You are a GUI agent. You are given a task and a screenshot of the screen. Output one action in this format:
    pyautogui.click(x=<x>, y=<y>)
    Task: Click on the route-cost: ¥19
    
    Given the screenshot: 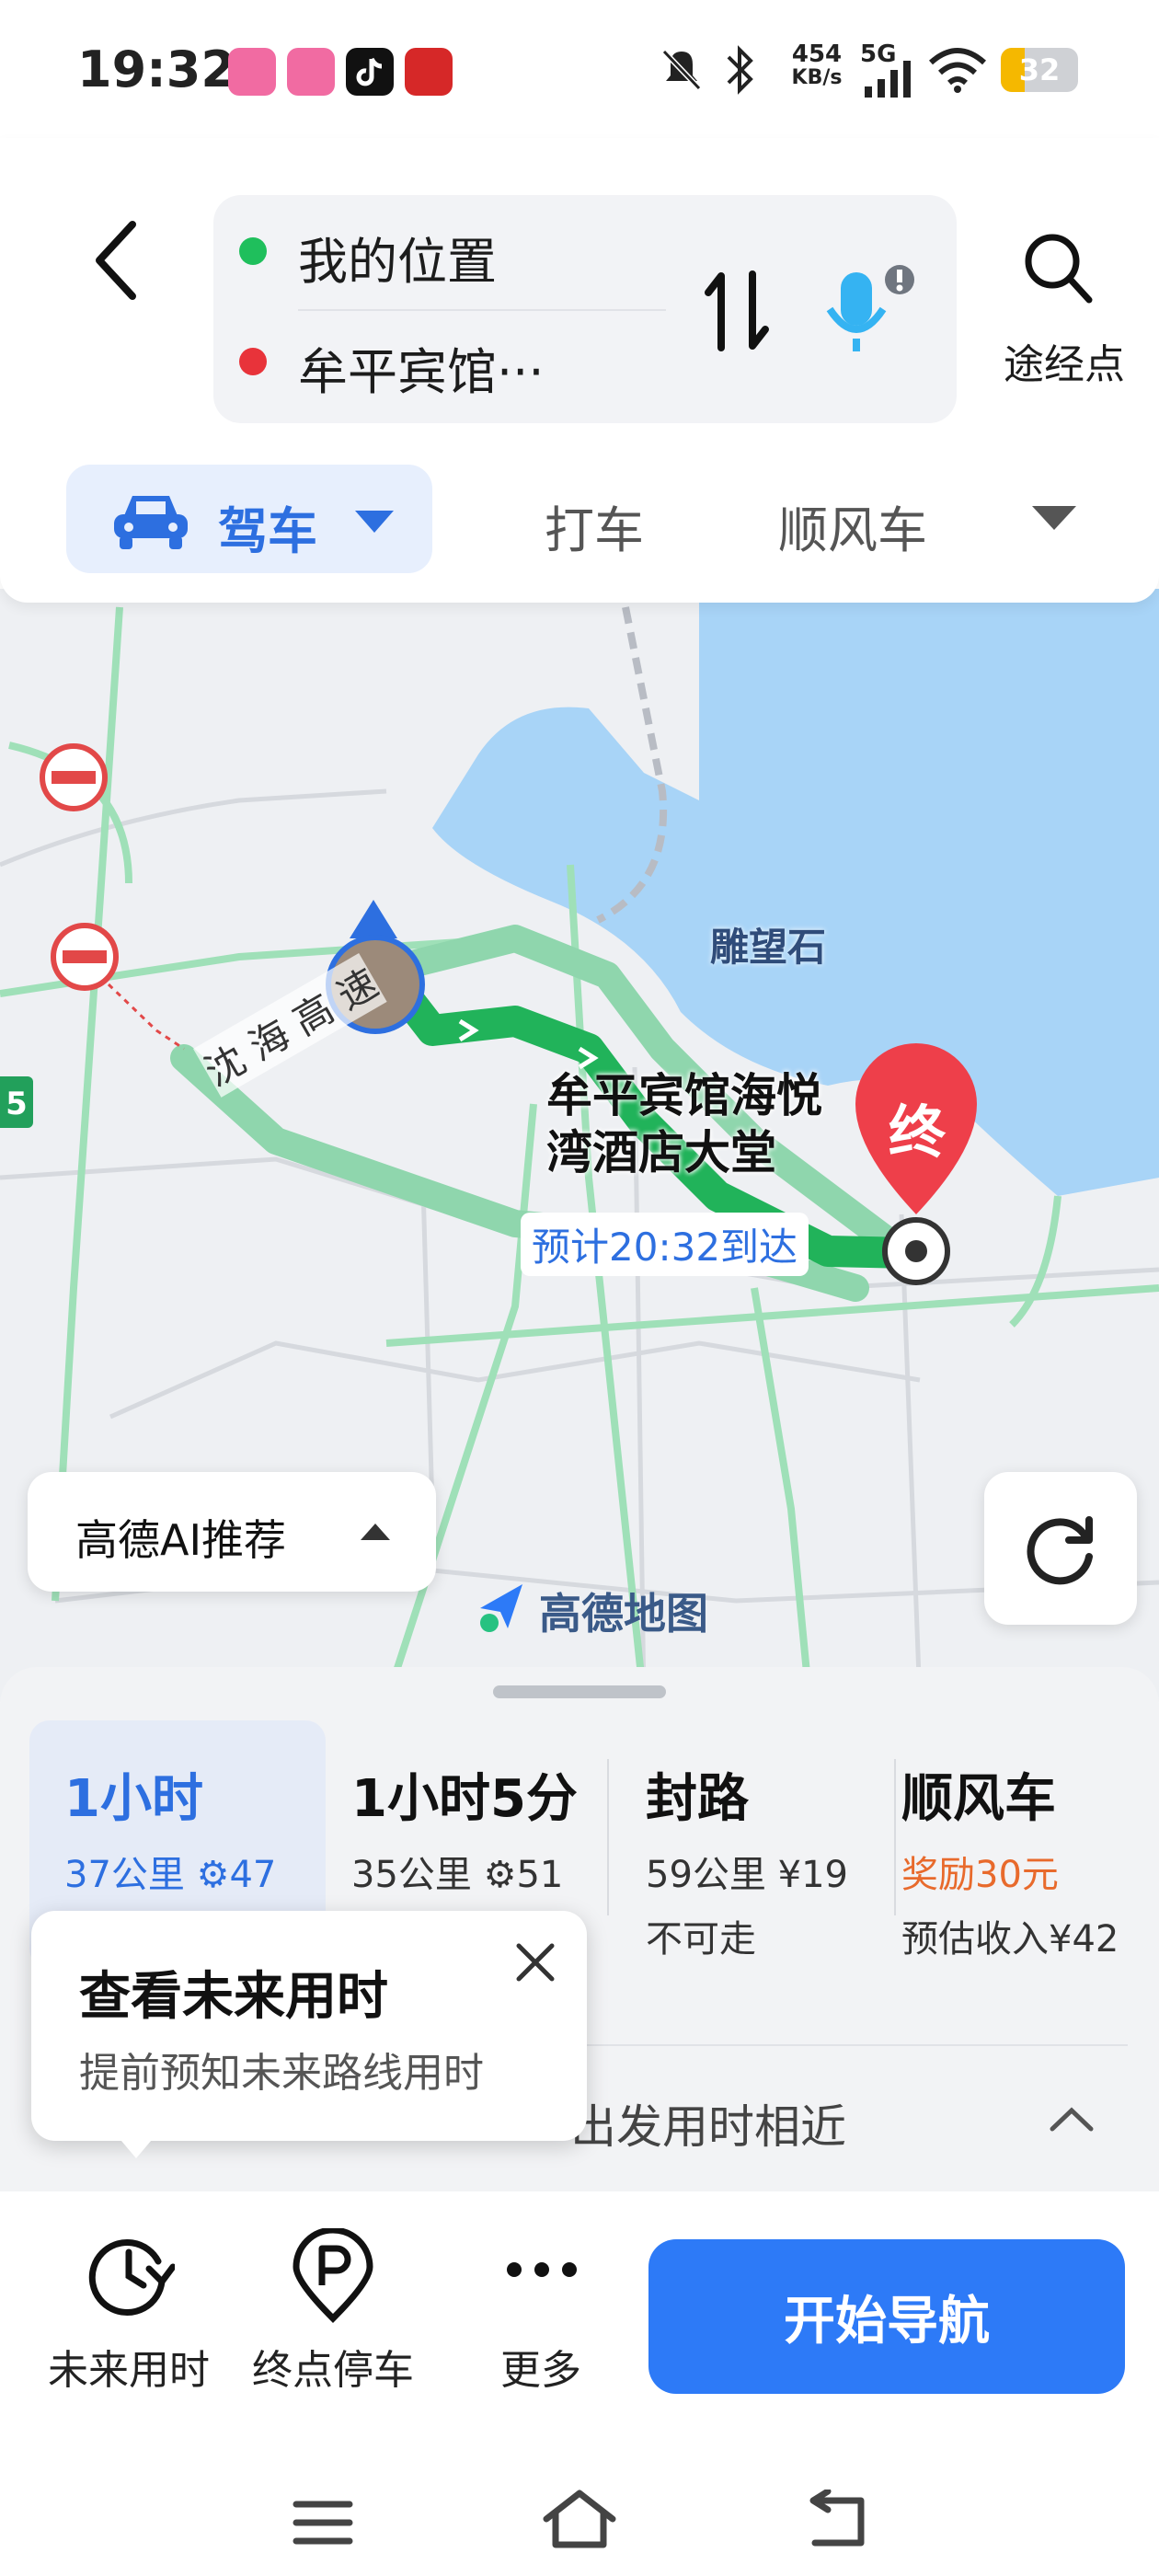 What is the action you would take?
    pyautogui.click(x=812, y=1875)
    